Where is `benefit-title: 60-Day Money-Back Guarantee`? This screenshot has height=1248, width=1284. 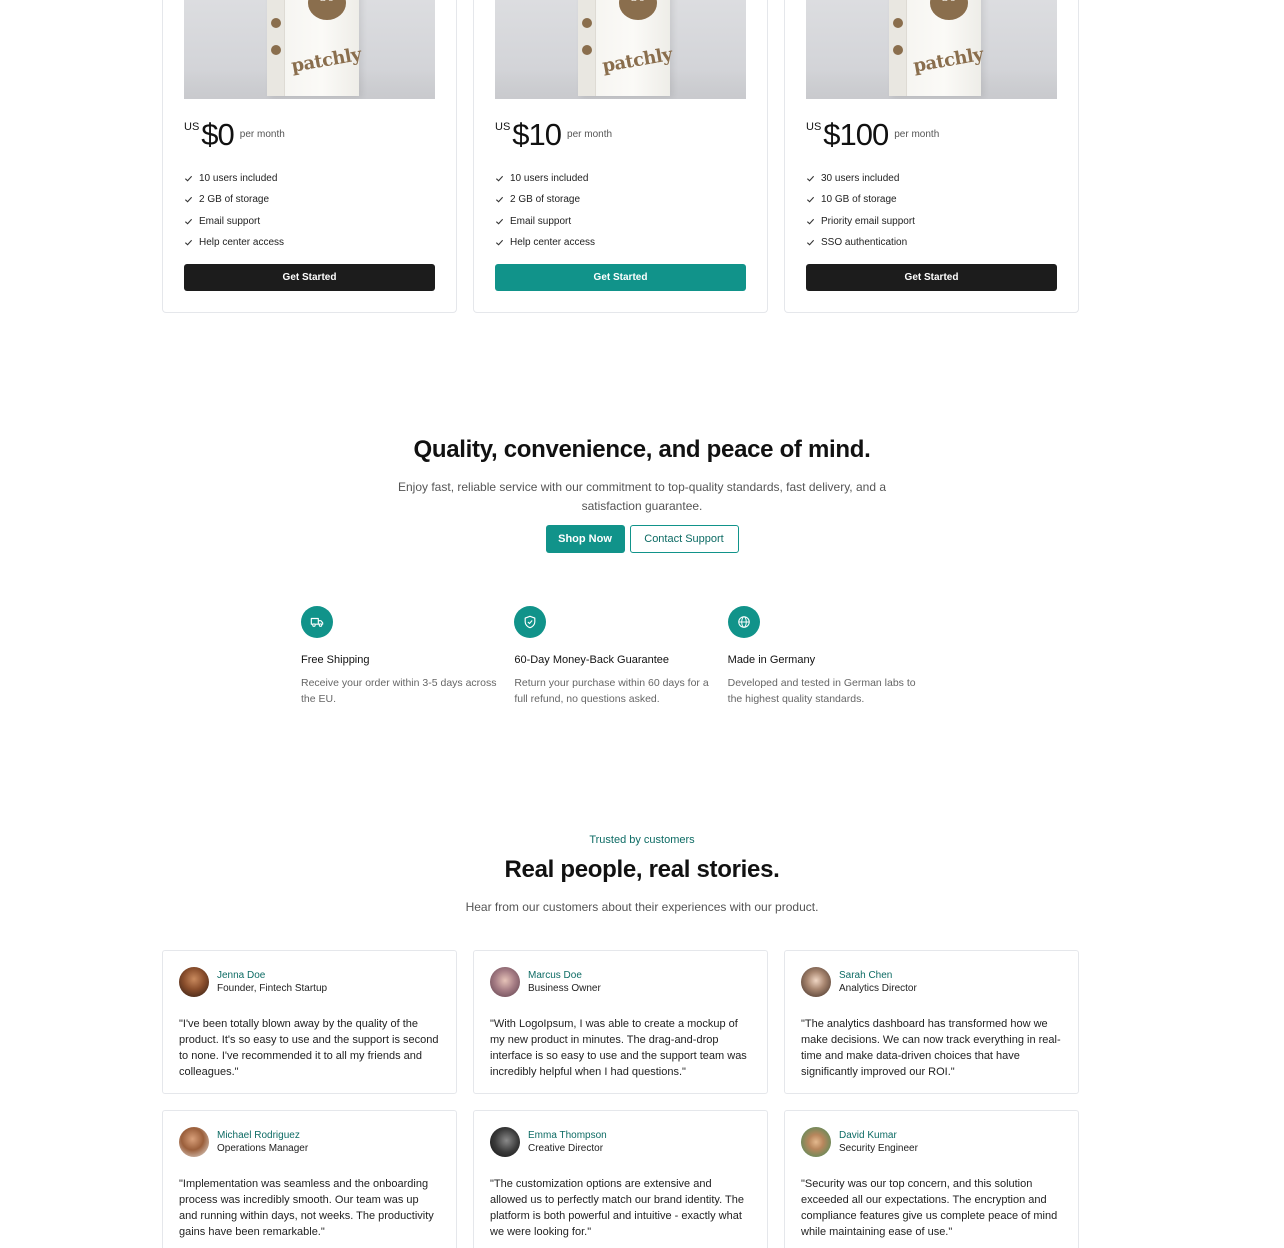 benefit-title: 60-Day Money-Back Guarantee is located at coordinates (592, 660).